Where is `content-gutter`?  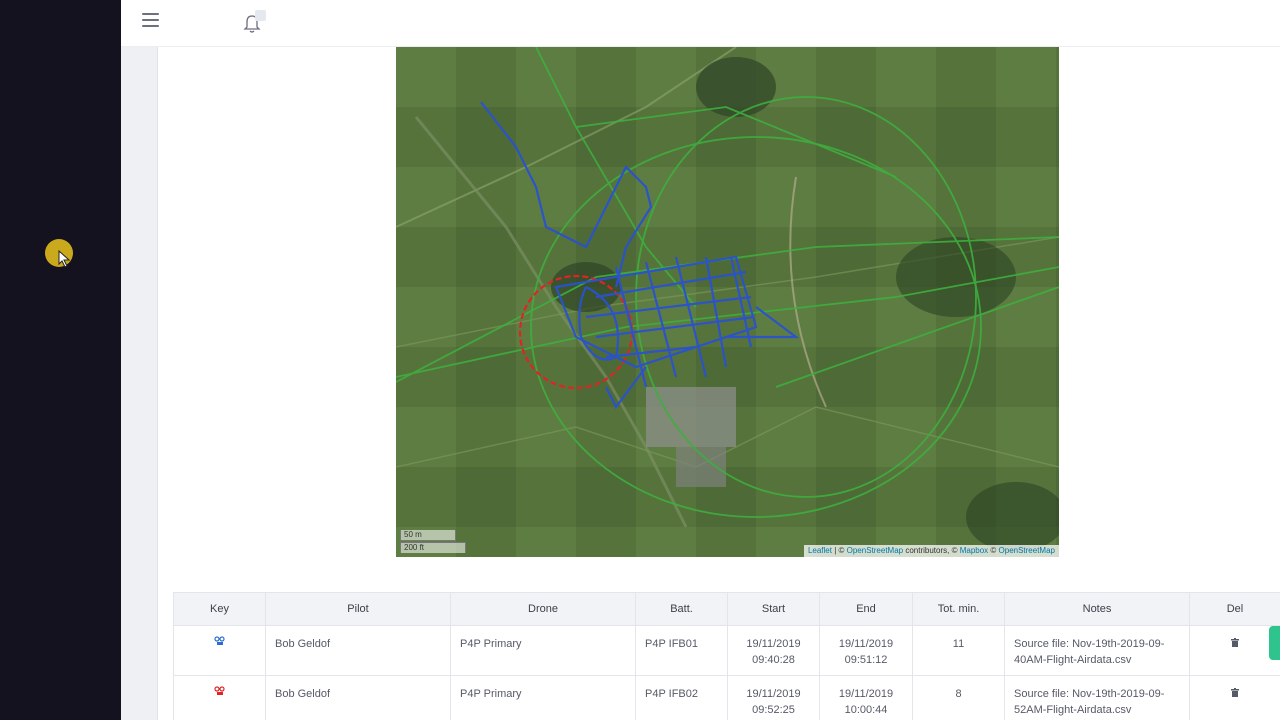 content-gutter is located at coordinates (139, 383).